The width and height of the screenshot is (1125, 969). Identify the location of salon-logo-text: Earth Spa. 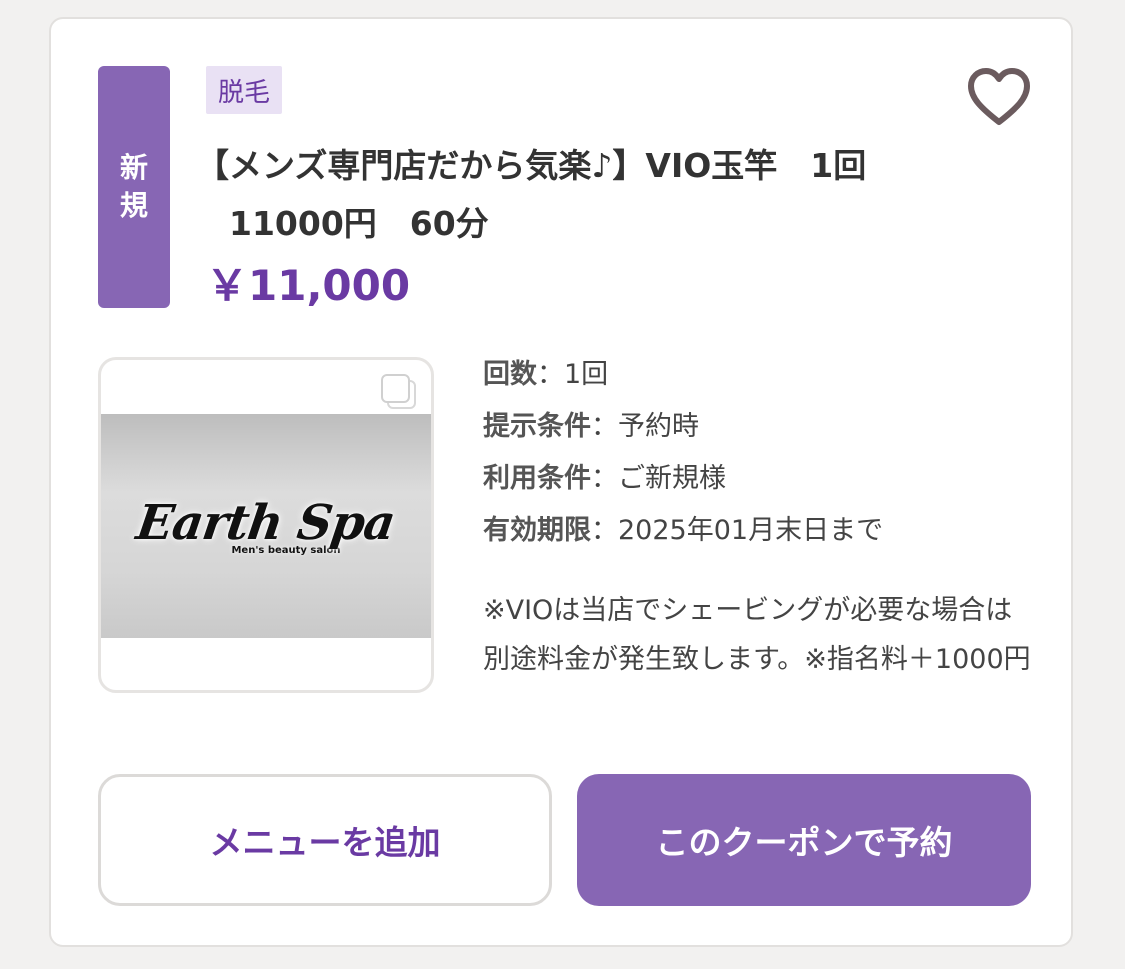
(266, 522).